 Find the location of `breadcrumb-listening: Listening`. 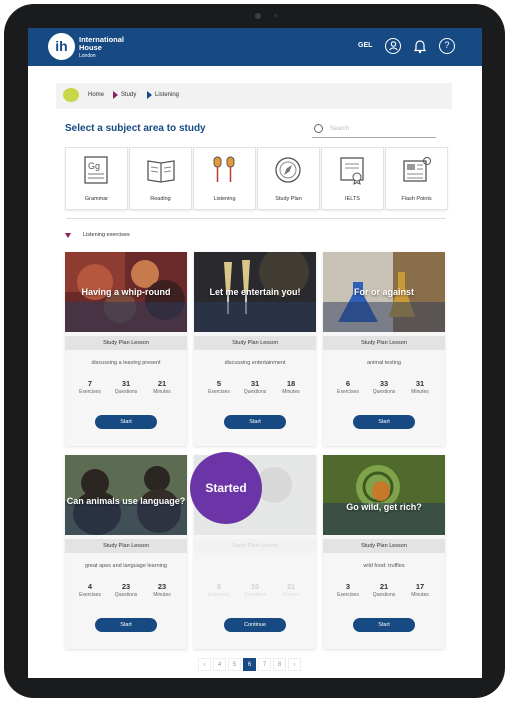

breadcrumb-listening: Listening is located at coordinates (167, 95).